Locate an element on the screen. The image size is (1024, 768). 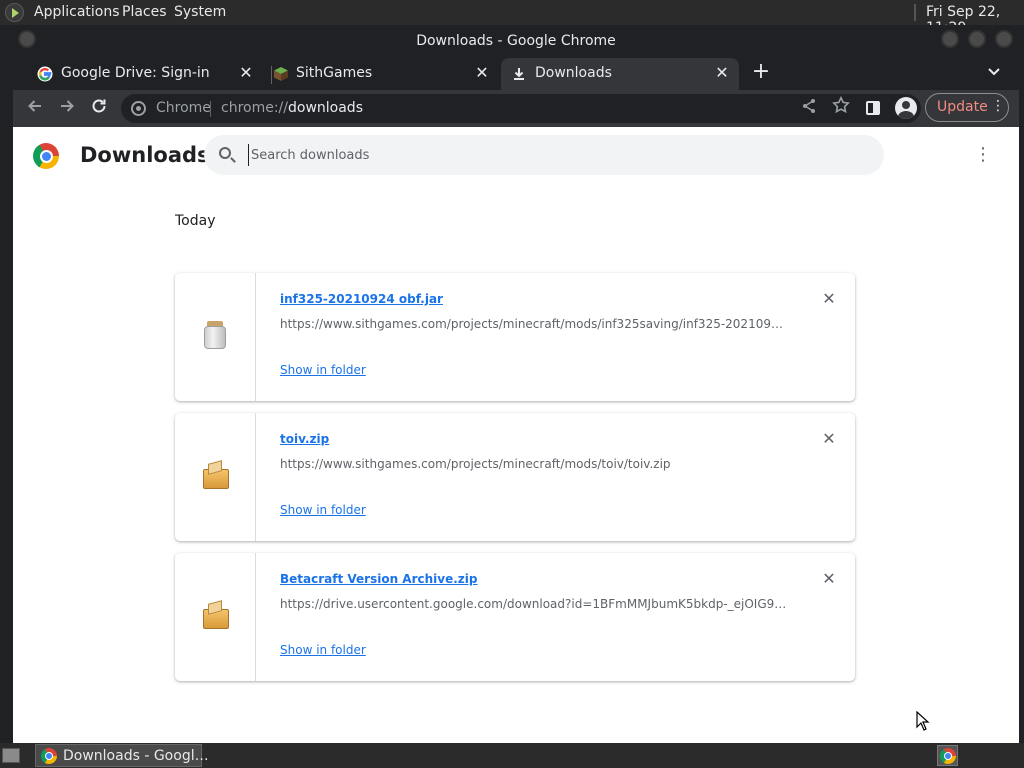
menu-system: System is located at coordinates (200, 12).